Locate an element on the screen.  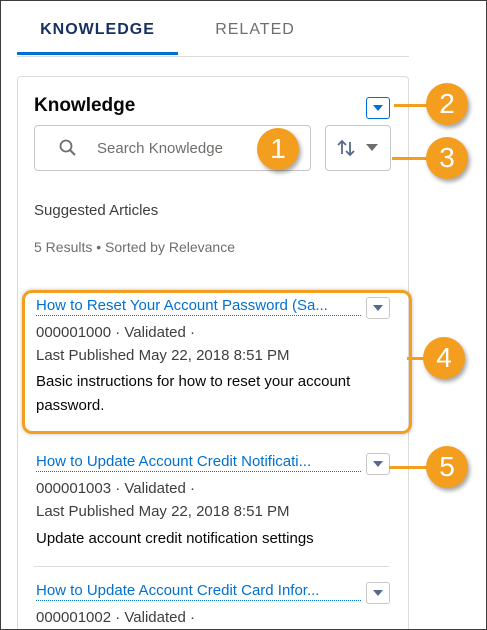
callout-4: 4 is located at coordinates (444, 358).